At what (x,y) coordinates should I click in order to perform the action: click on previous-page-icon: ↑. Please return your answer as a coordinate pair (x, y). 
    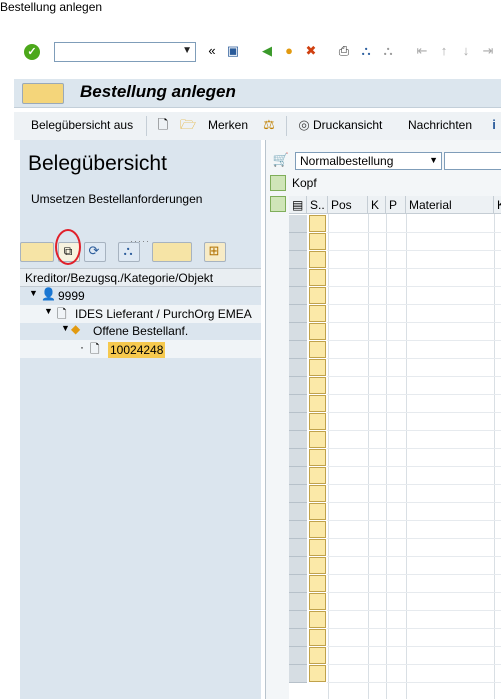
    Looking at the image, I should click on (444, 51).